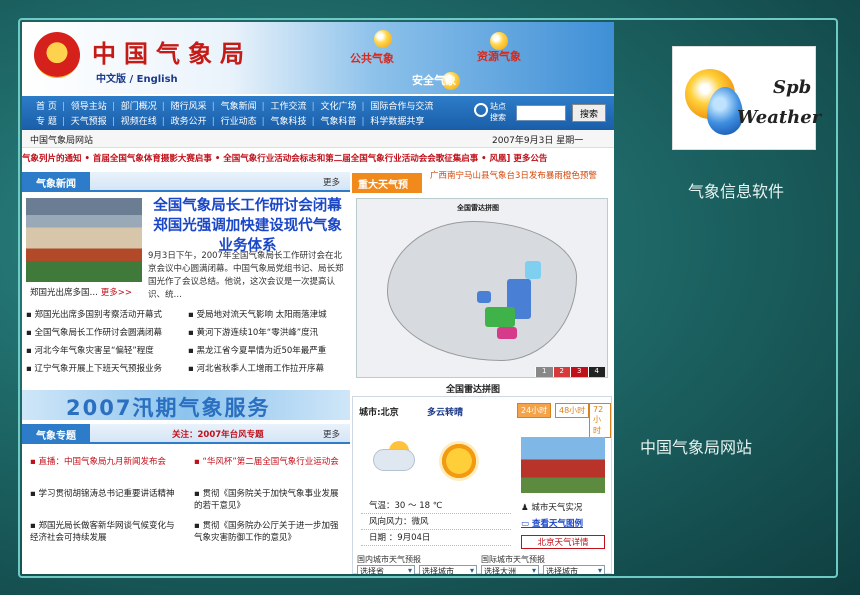 This screenshot has height=595, width=860. I want to click on nav-item: 文化广场, so click(338, 107).